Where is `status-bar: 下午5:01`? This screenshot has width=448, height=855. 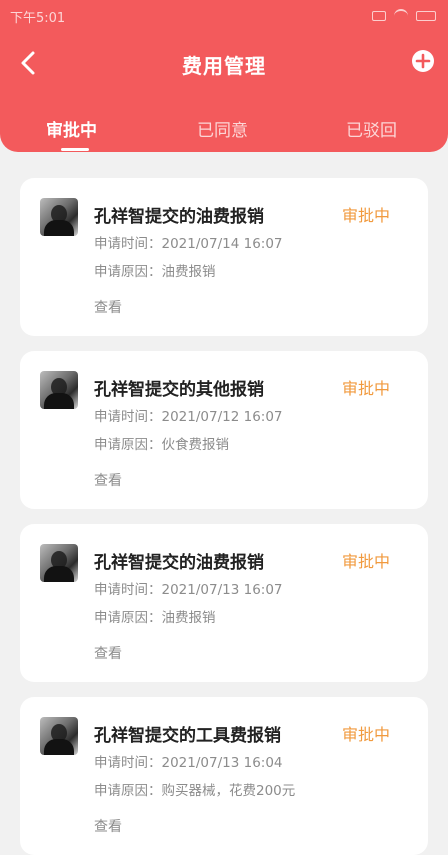 status-bar: 下午5:01 is located at coordinates (224, 16).